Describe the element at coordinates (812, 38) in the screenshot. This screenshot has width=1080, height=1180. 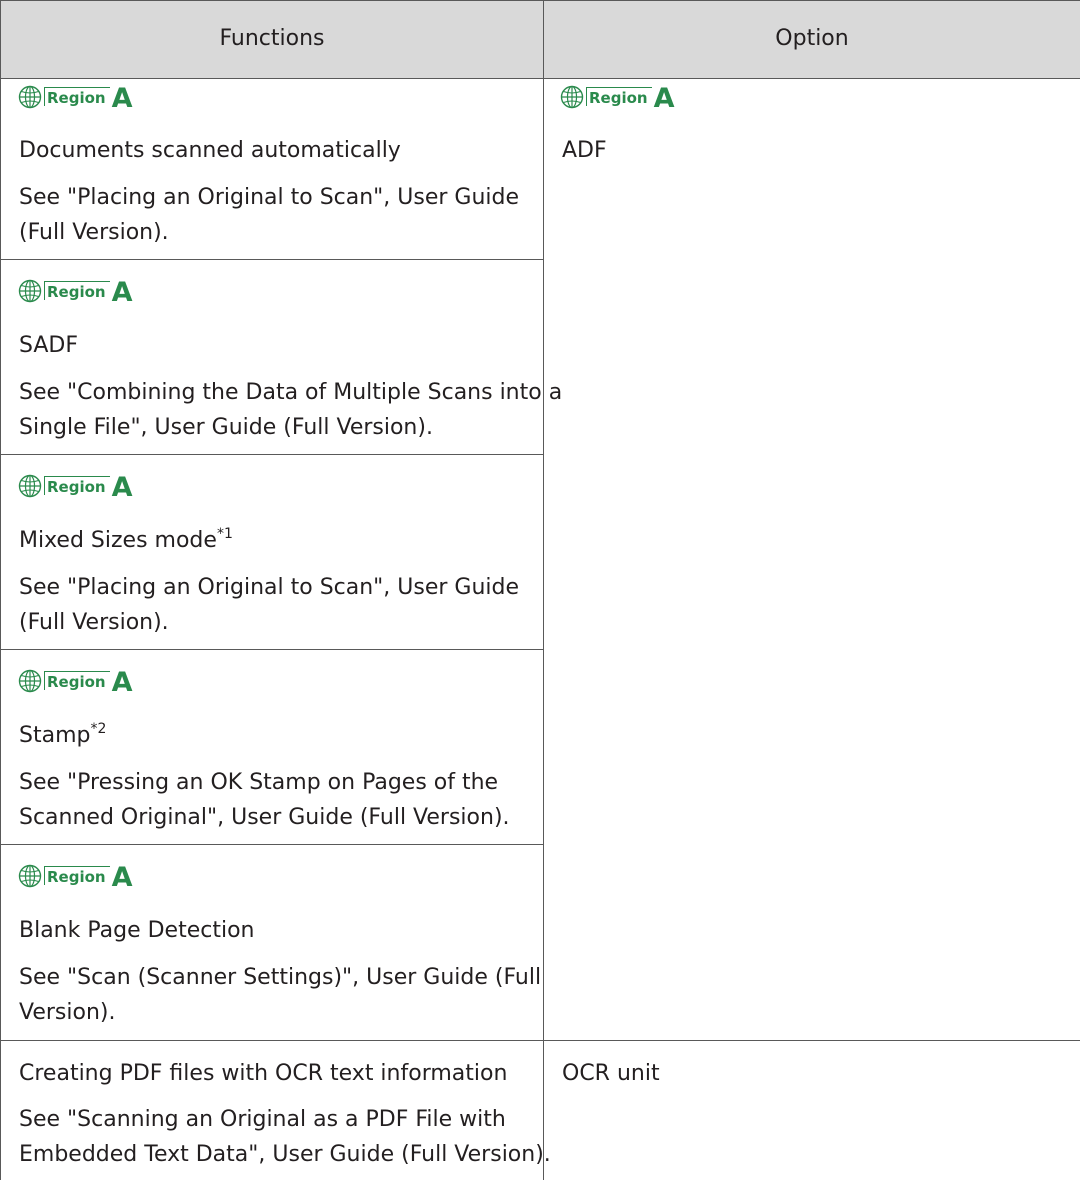
I see `header-option: Option` at that location.